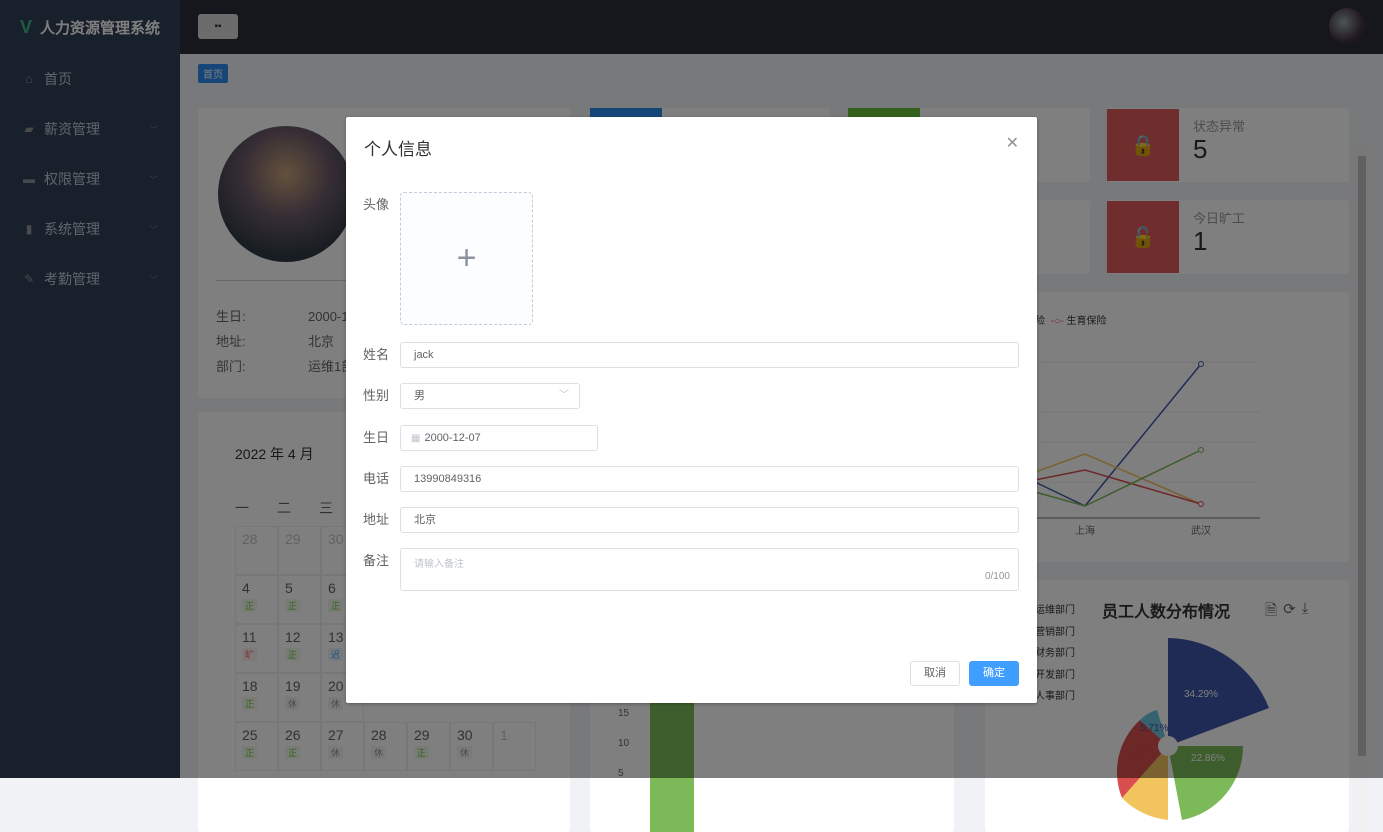 The width and height of the screenshot is (1383, 832). What do you see at coordinates (709, 355) in the screenshot?
I see `name-input: jack` at bounding box center [709, 355].